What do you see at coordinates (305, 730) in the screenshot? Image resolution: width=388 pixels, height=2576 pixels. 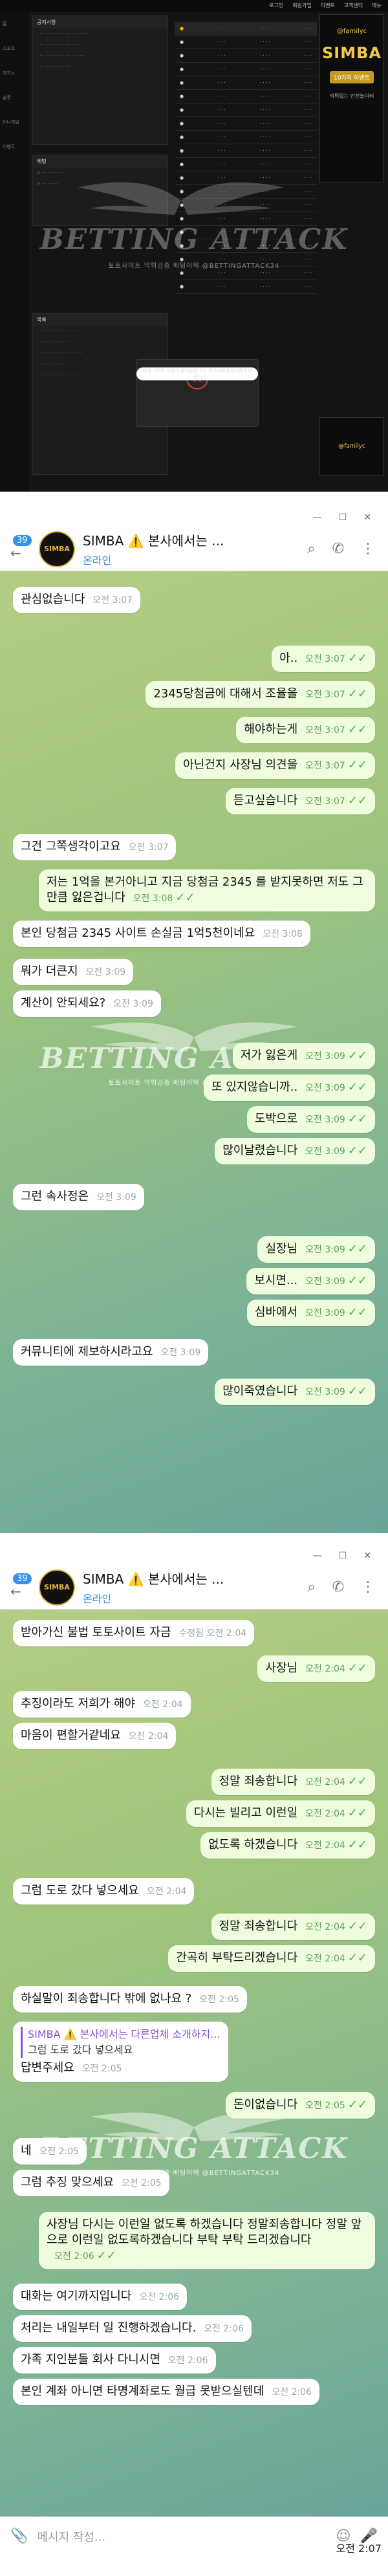 I see `outgoing-message: 해야하는게 오전 3:07 ✓✓` at bounding box center [305, 730].